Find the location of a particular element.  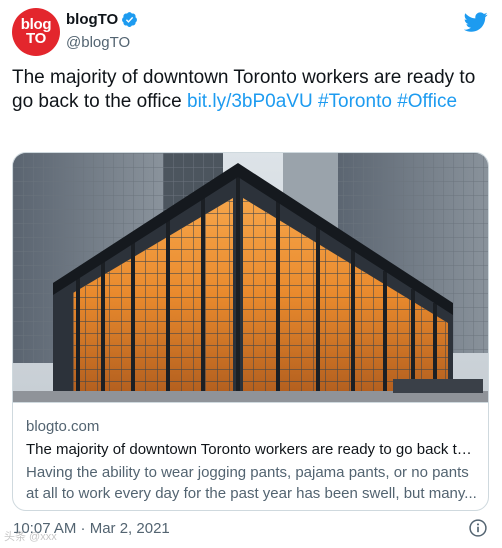

author-name-row: blogTO is located at coordinates (102, 19).